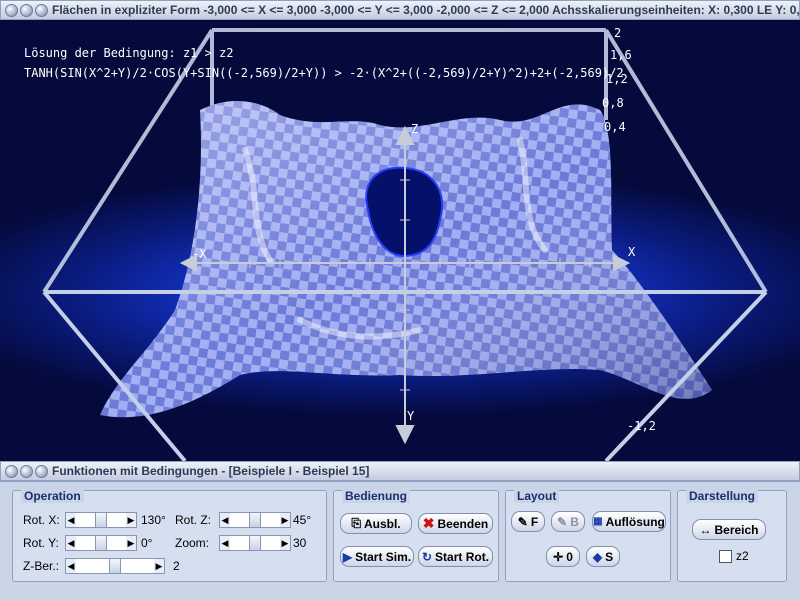  What do you see at coordinates (41, 520) in the screenshot?
I see `rot-x-label: Rot. X:` at bounding box center [41, 520].